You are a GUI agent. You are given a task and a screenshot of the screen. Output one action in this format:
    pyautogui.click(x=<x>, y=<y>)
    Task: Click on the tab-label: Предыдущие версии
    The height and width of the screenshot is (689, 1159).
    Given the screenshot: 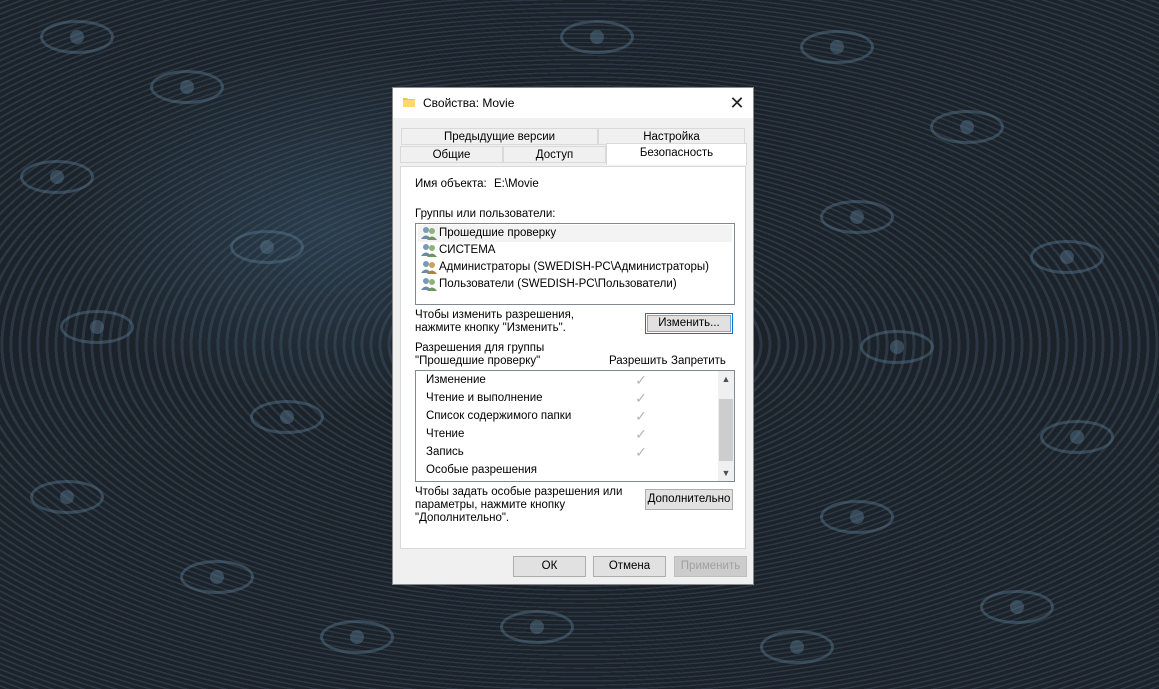 What is the action you would take?
    pyautogui.click(x=499, y=137)
    